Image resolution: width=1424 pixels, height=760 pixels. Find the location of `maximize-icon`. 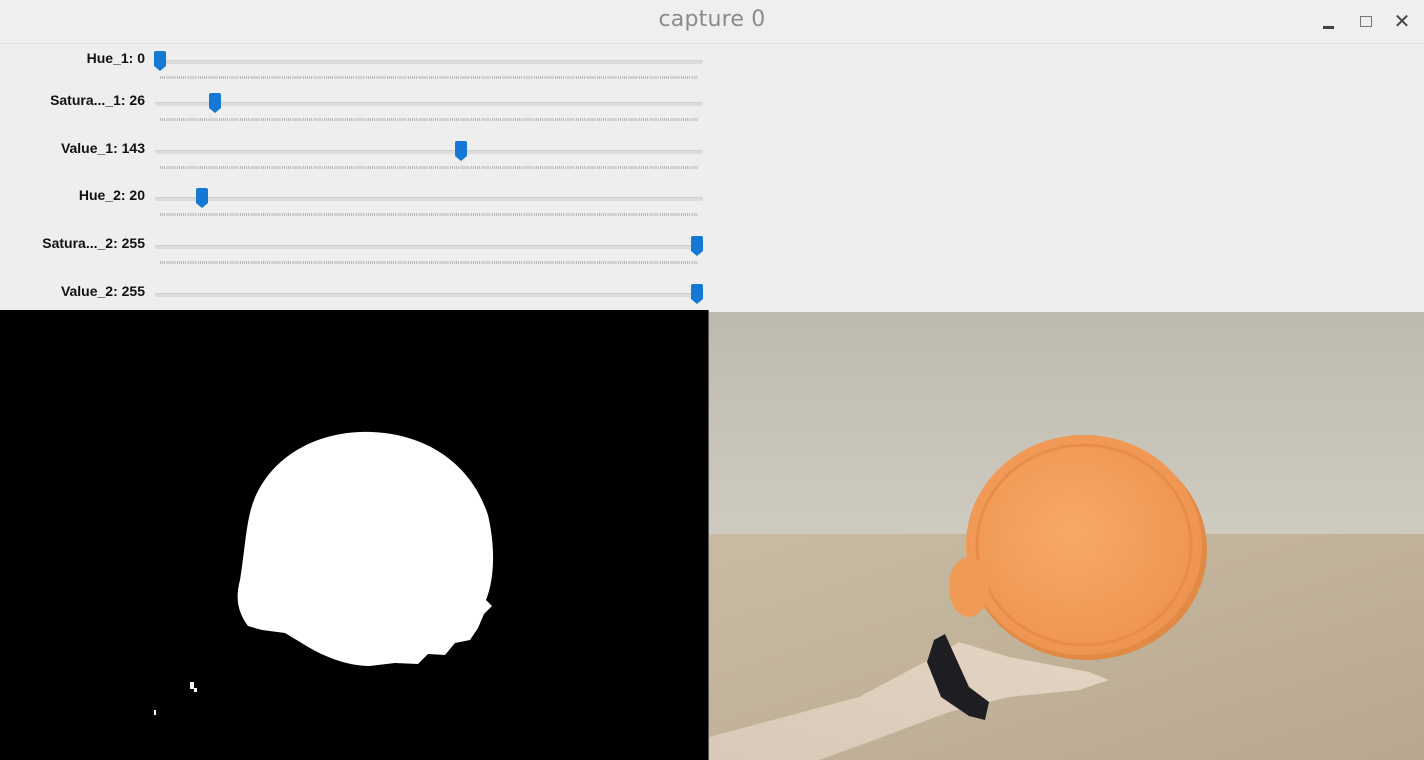

maximize-icon is located at coordinates (1366, 21).